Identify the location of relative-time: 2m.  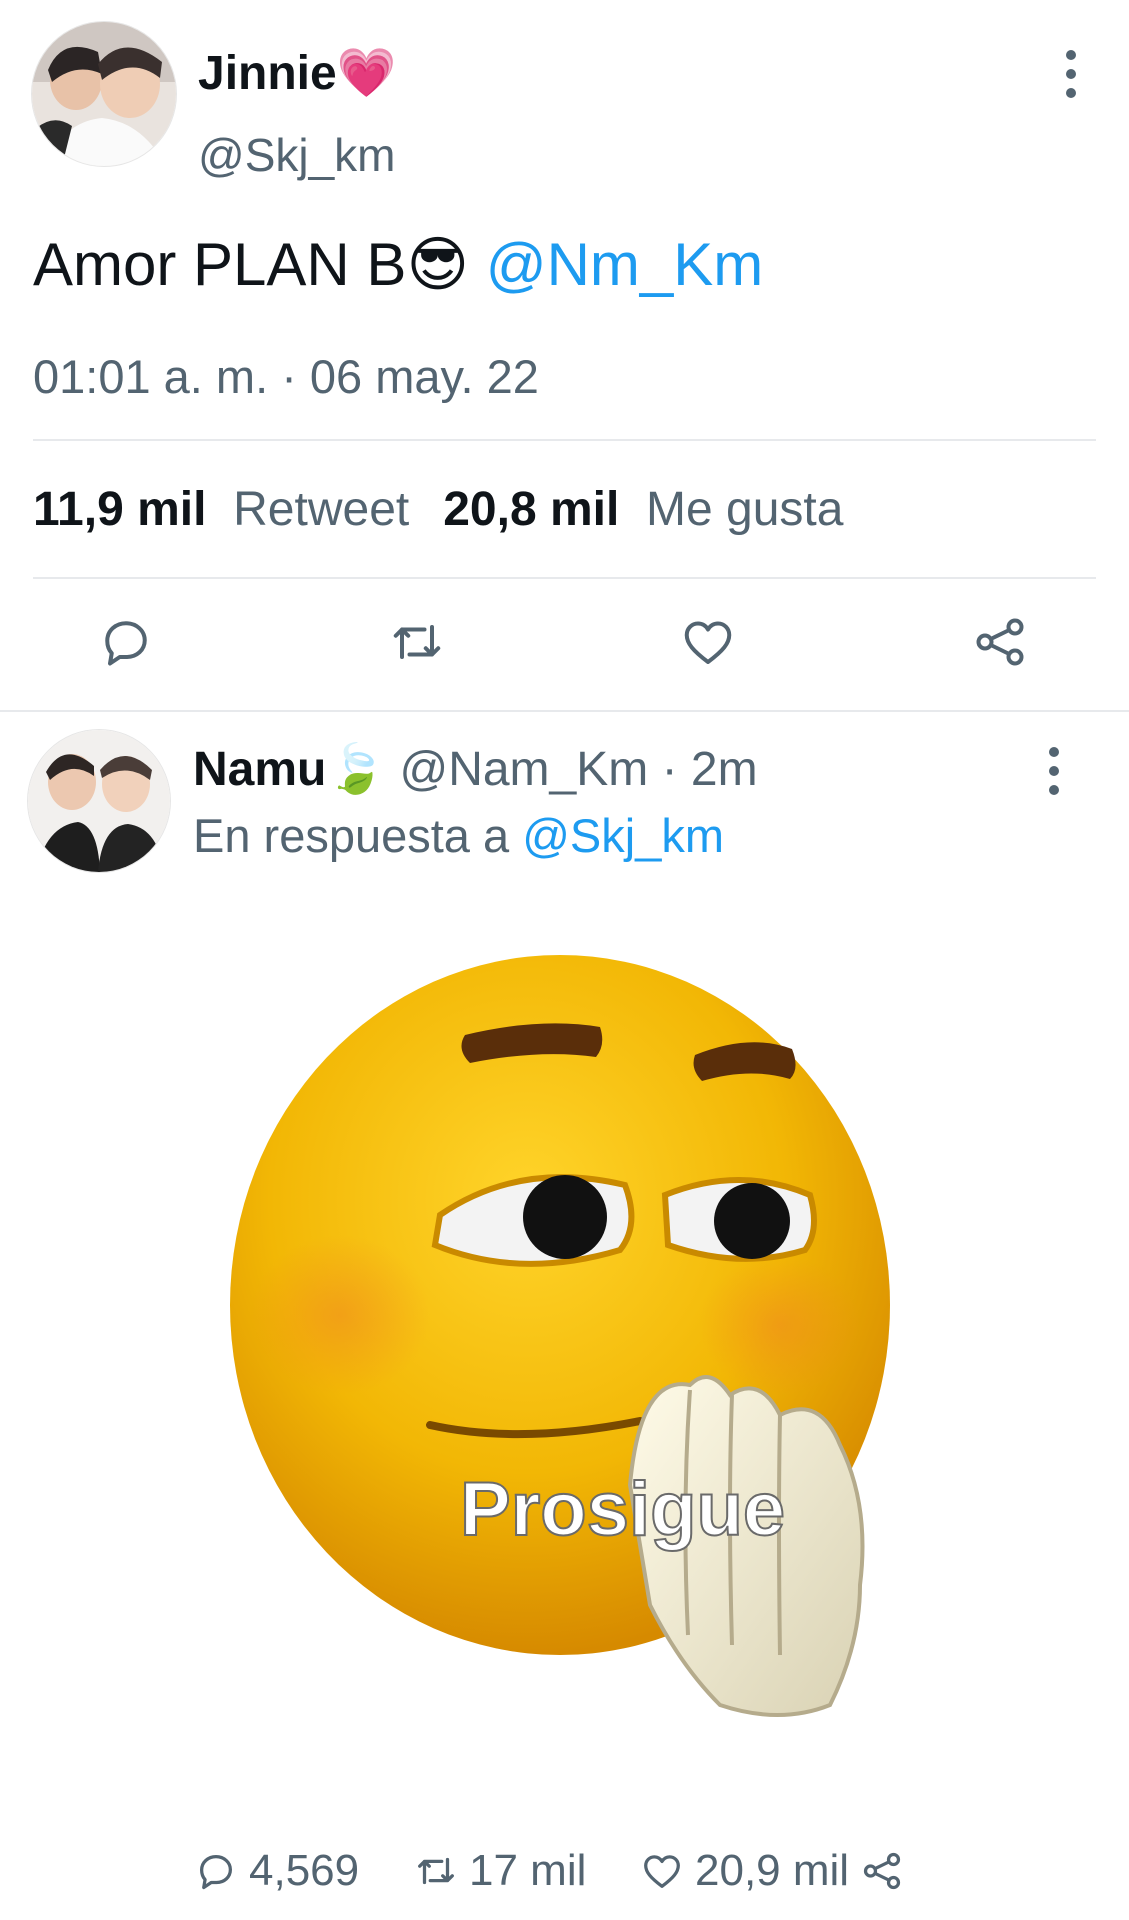
(724, 769).